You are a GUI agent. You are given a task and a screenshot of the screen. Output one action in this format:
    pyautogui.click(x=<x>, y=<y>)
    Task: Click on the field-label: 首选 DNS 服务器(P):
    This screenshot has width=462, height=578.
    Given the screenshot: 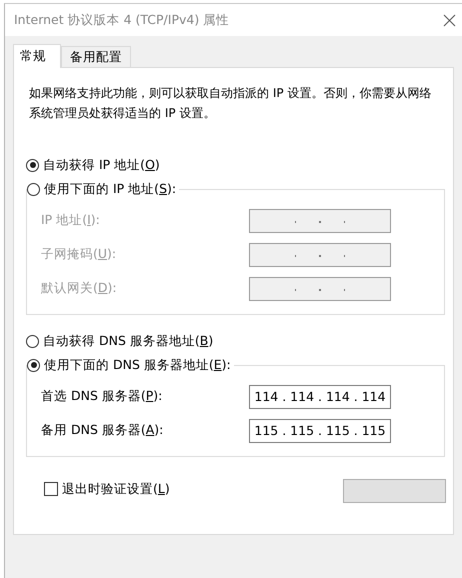 What is the action you would take?
    pyautogui.click(x=101, y=396)
    